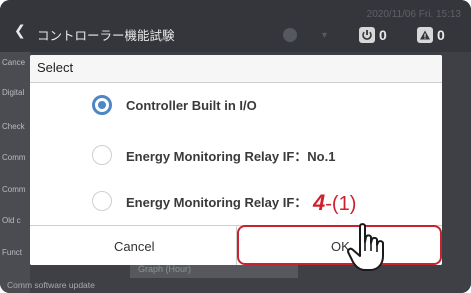  What do you see at coordinates (12, 252) in the screenshot?
I see `sidebar-item: Funct` at bounding box center [12, 252].